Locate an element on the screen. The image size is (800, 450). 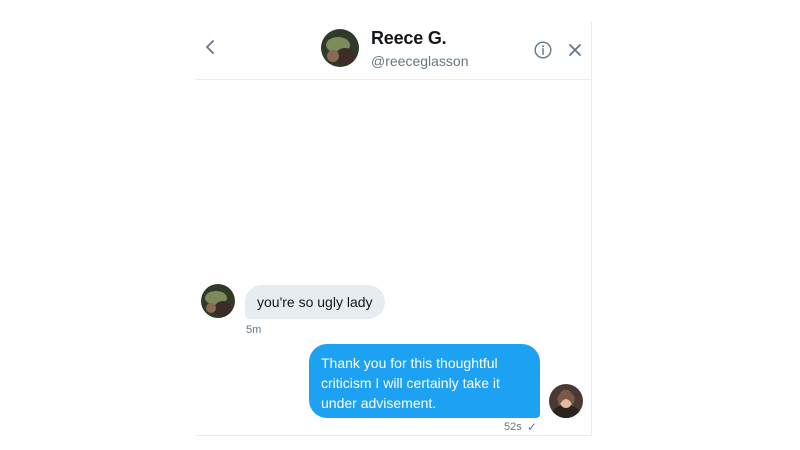
sender-avatar is located at coordinates (218, 301).